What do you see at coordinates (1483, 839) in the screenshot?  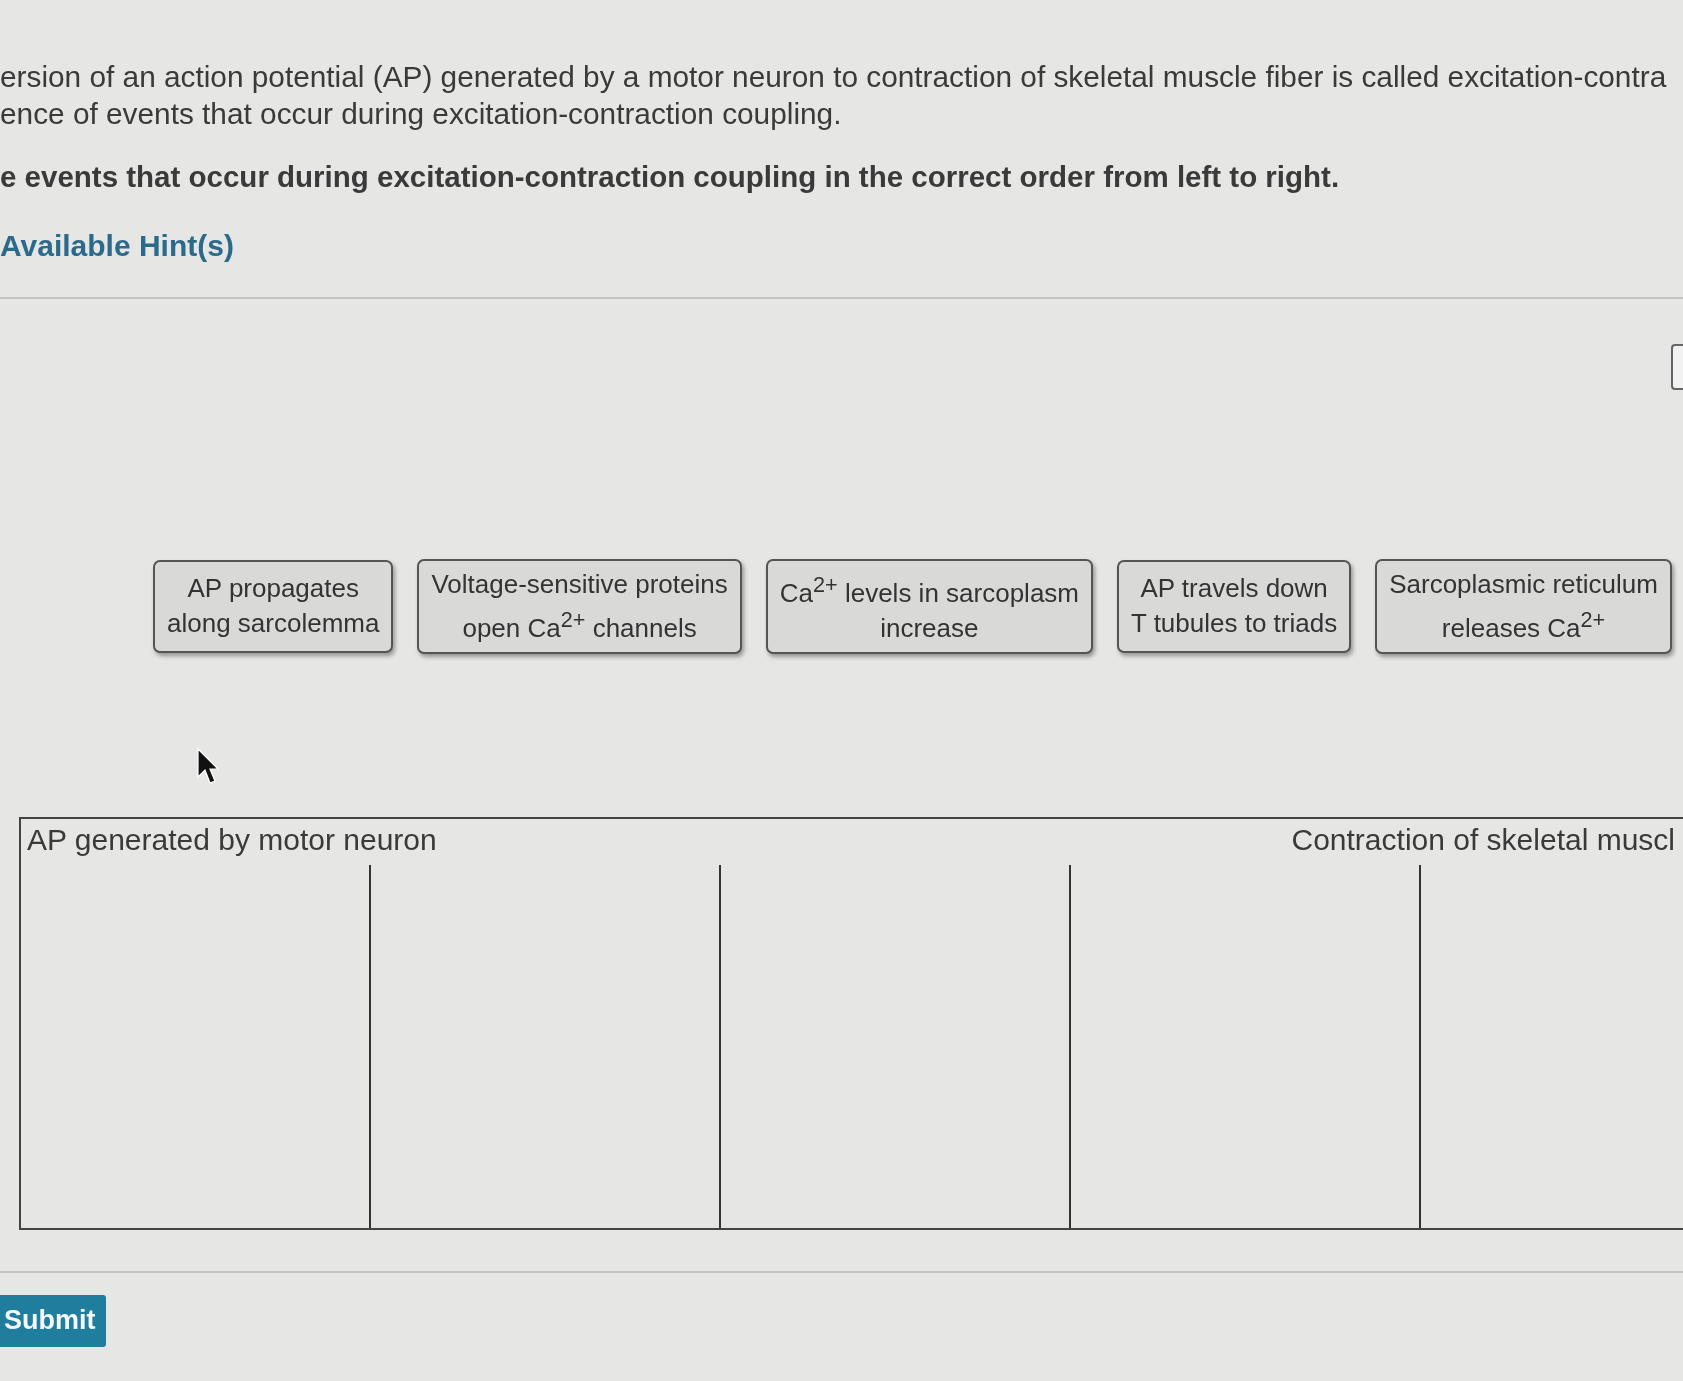 I see `end-label: Contraction of skeletal muscl` at bounding box center [1483, 839].